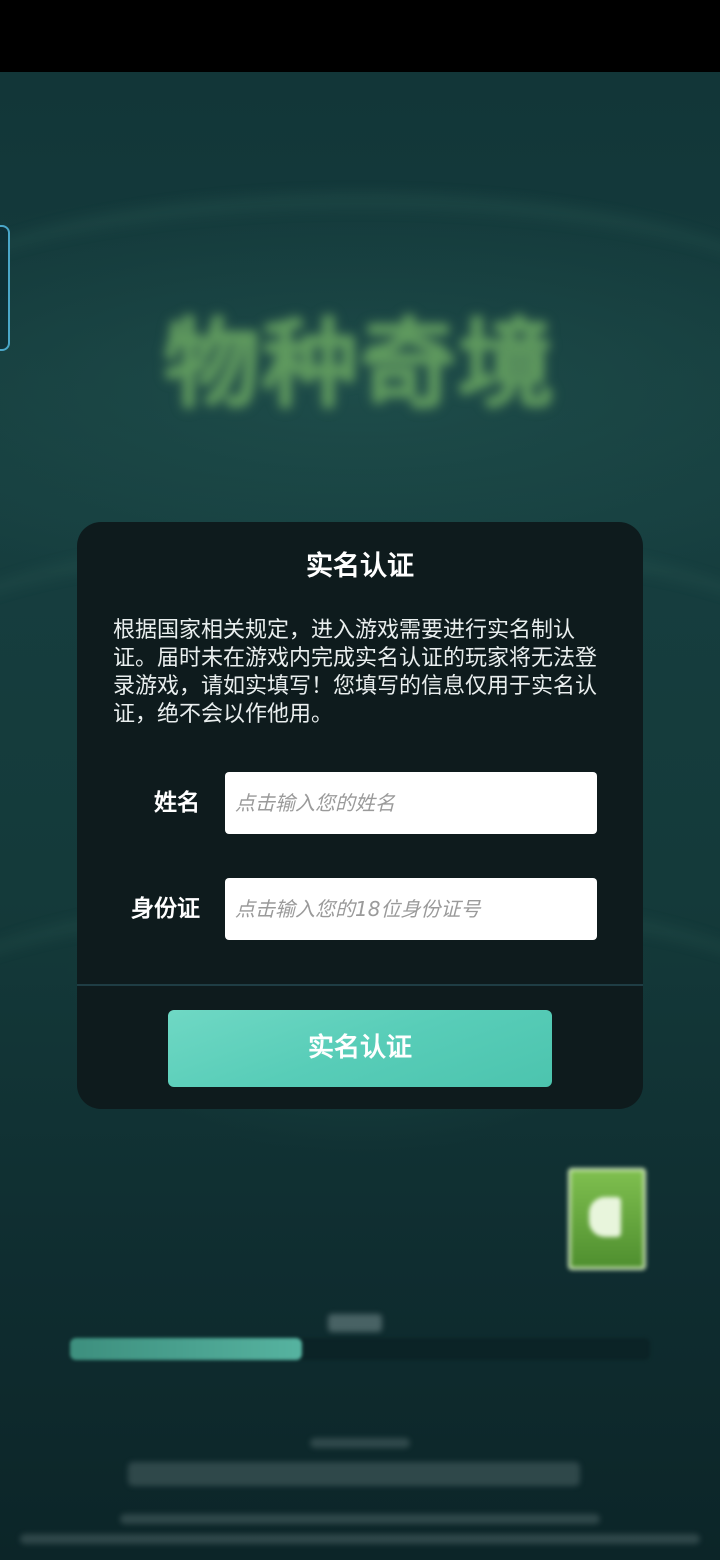 The image size is (720, 1560). I want to click on dialog-divider, so click(360, 985).